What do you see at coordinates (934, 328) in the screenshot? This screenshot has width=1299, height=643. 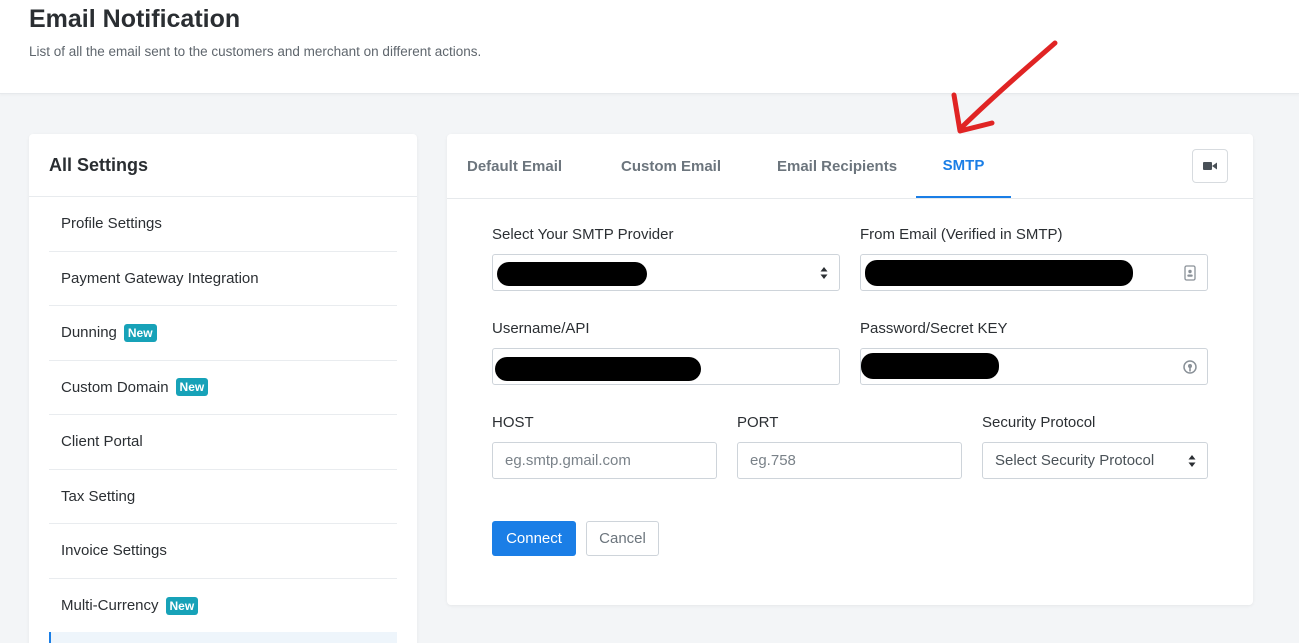 I see `password-label: Password/Secret KEY` at bounding box center [934, 328].